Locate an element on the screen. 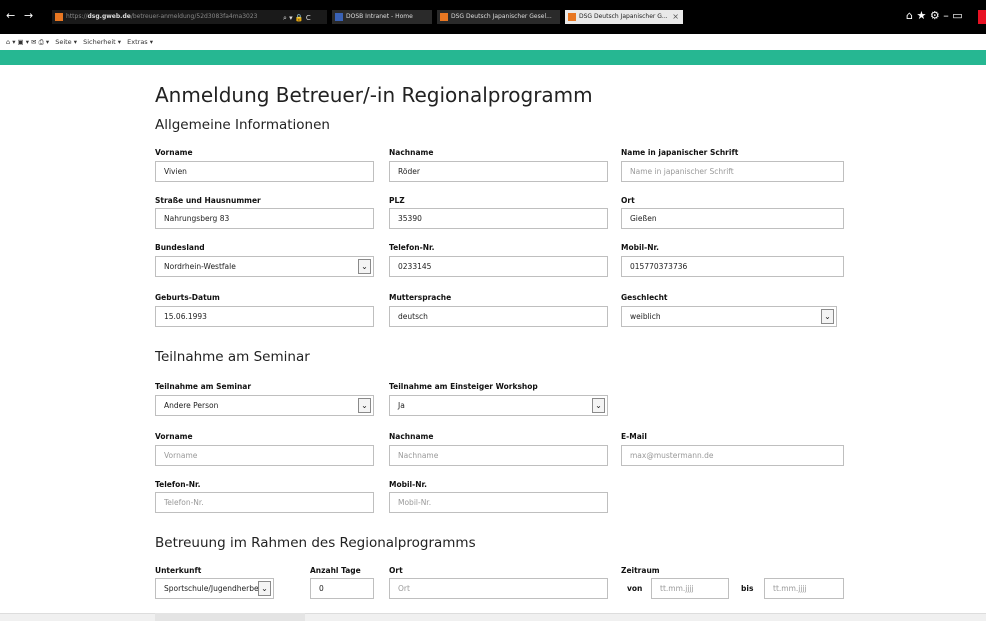  seminar-vorname-input is located at coordinates (264, 455).